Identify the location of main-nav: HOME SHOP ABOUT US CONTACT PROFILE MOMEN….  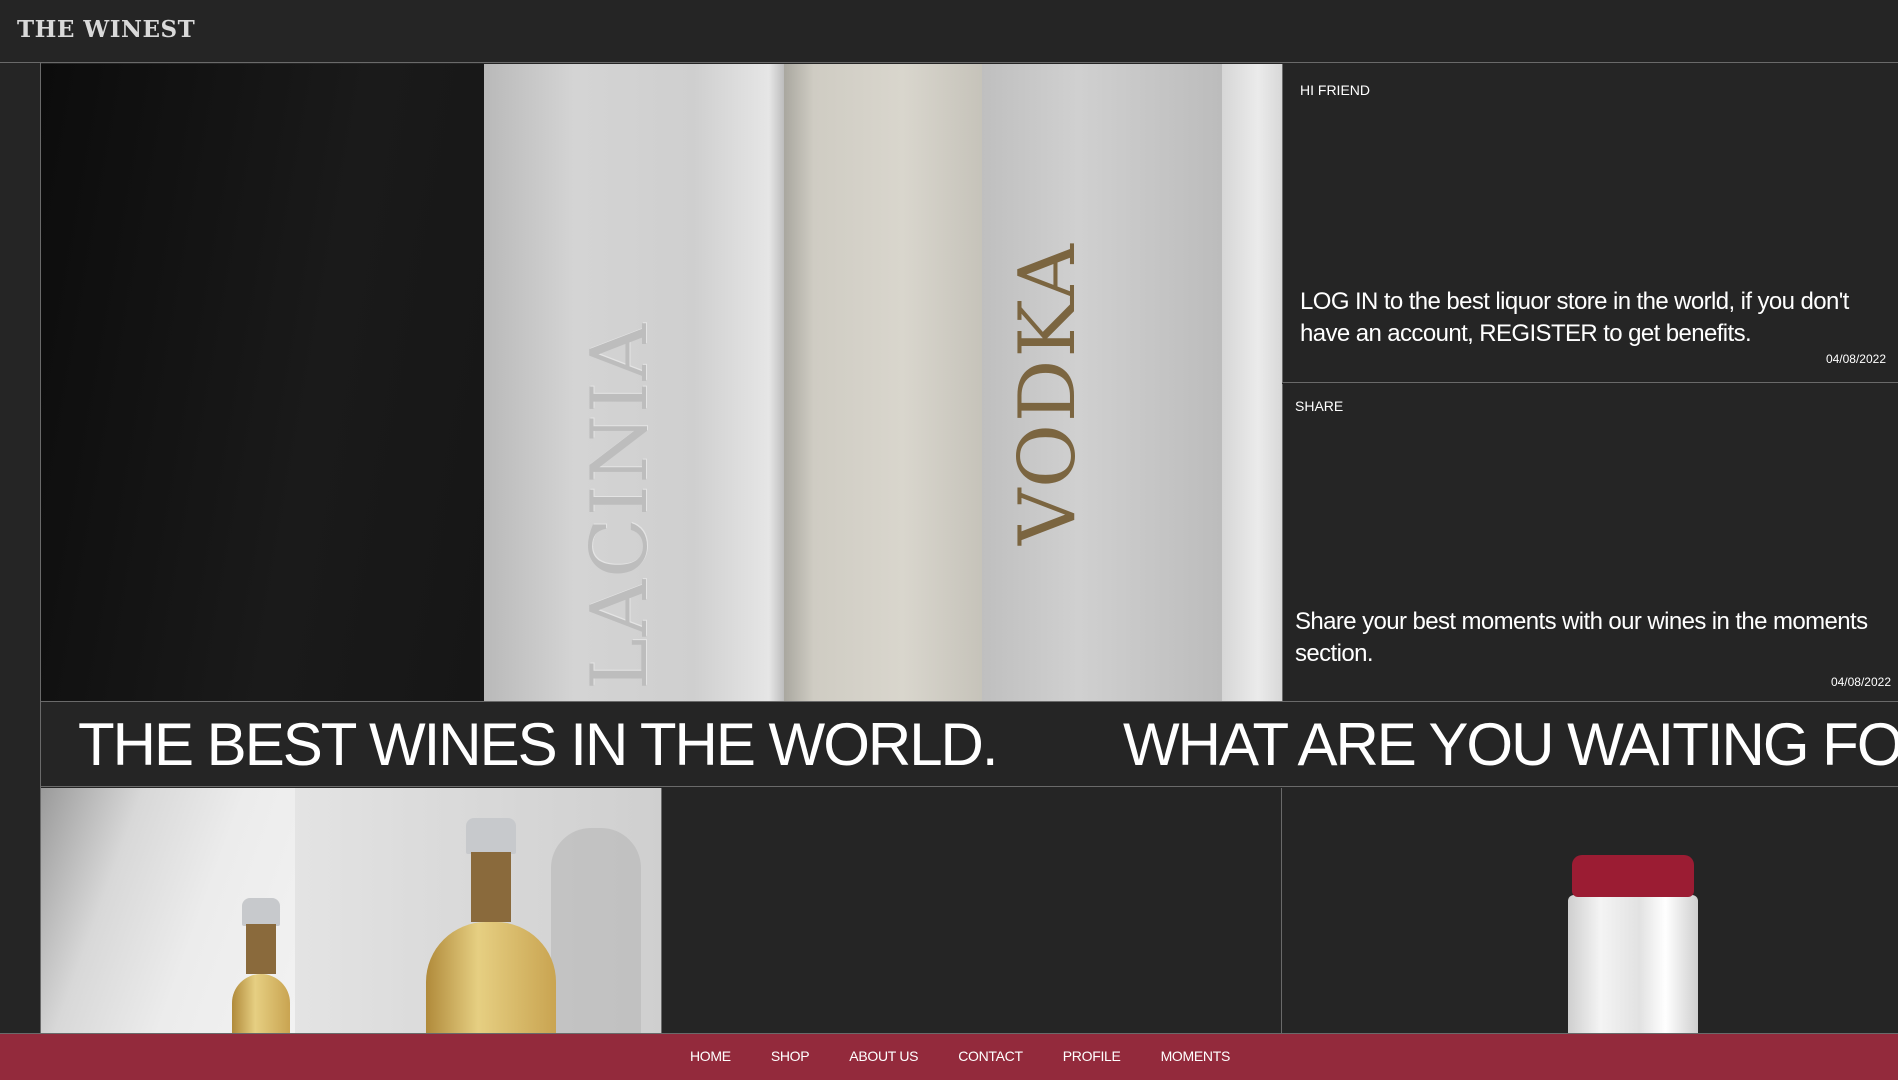
(980, 1056).